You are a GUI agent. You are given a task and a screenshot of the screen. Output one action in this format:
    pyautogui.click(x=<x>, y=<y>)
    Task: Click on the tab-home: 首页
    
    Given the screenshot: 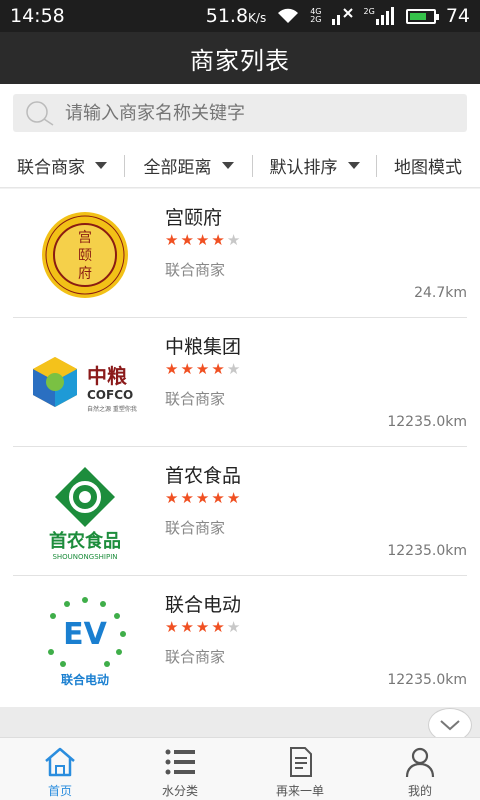 What is the action you would take?
    pyautogui.click(x=60, y=769)
    